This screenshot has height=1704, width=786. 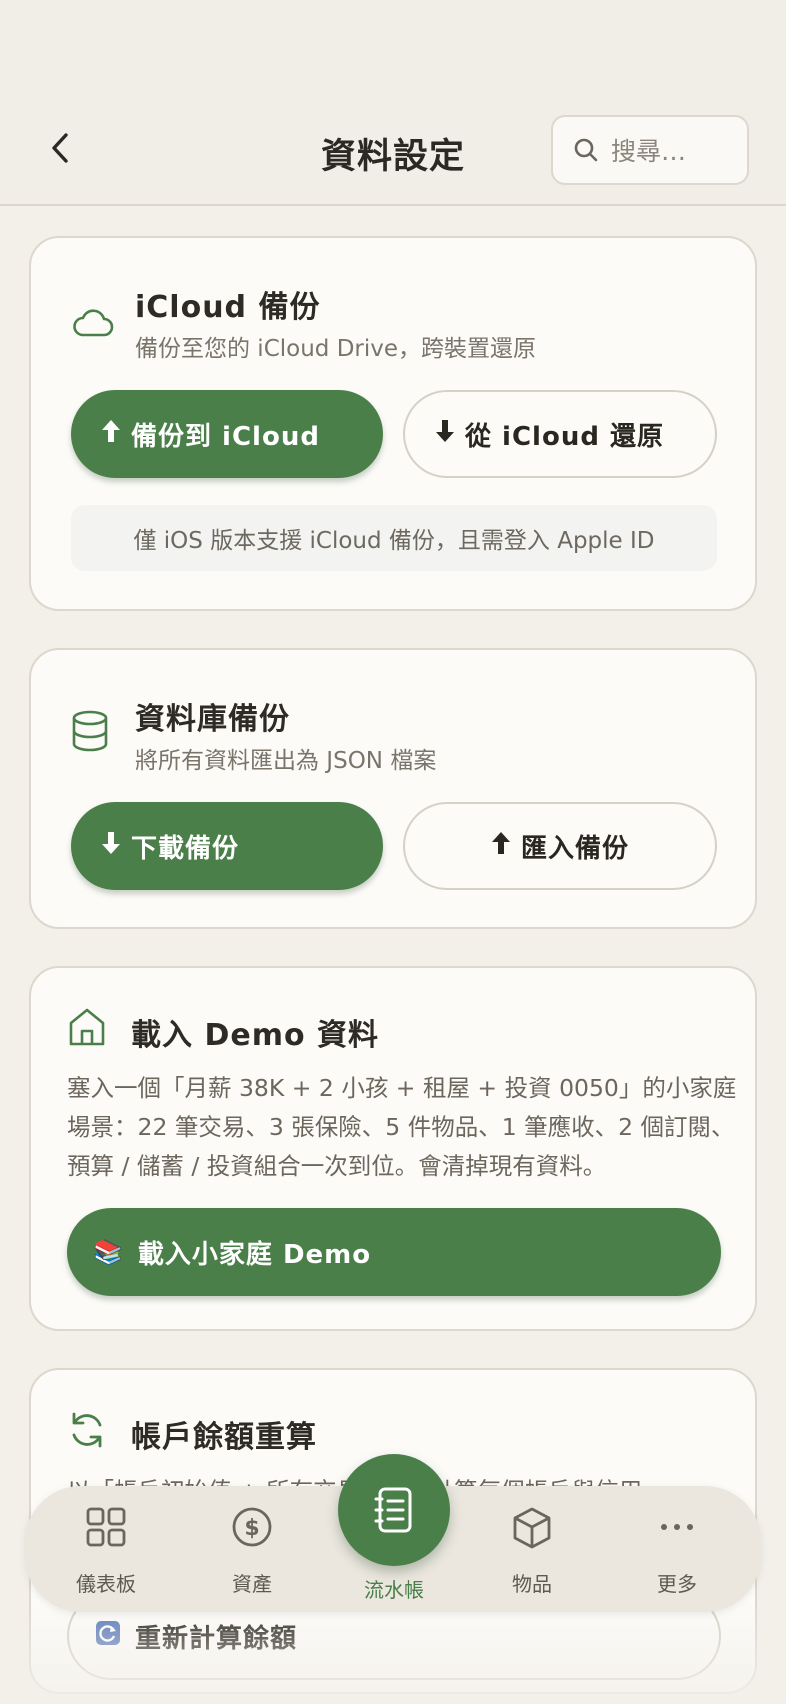 I want to click on restore-from-icloud-button: 從 iCloud 還原, so click(x=560, y=434).